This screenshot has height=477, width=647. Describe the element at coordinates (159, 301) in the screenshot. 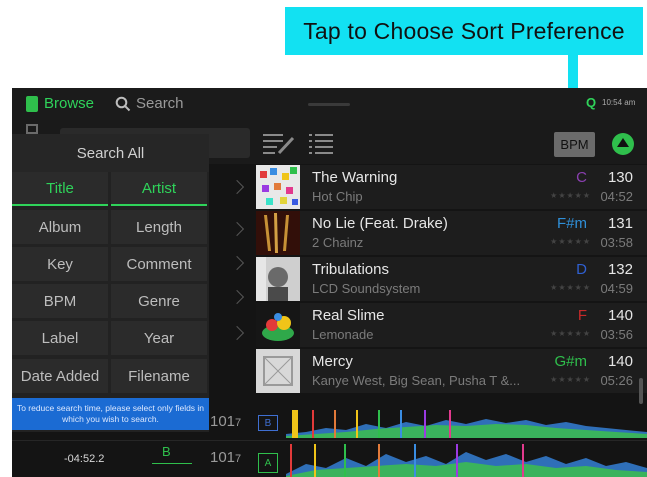

I see `search-field-genre: Genre` at that location.